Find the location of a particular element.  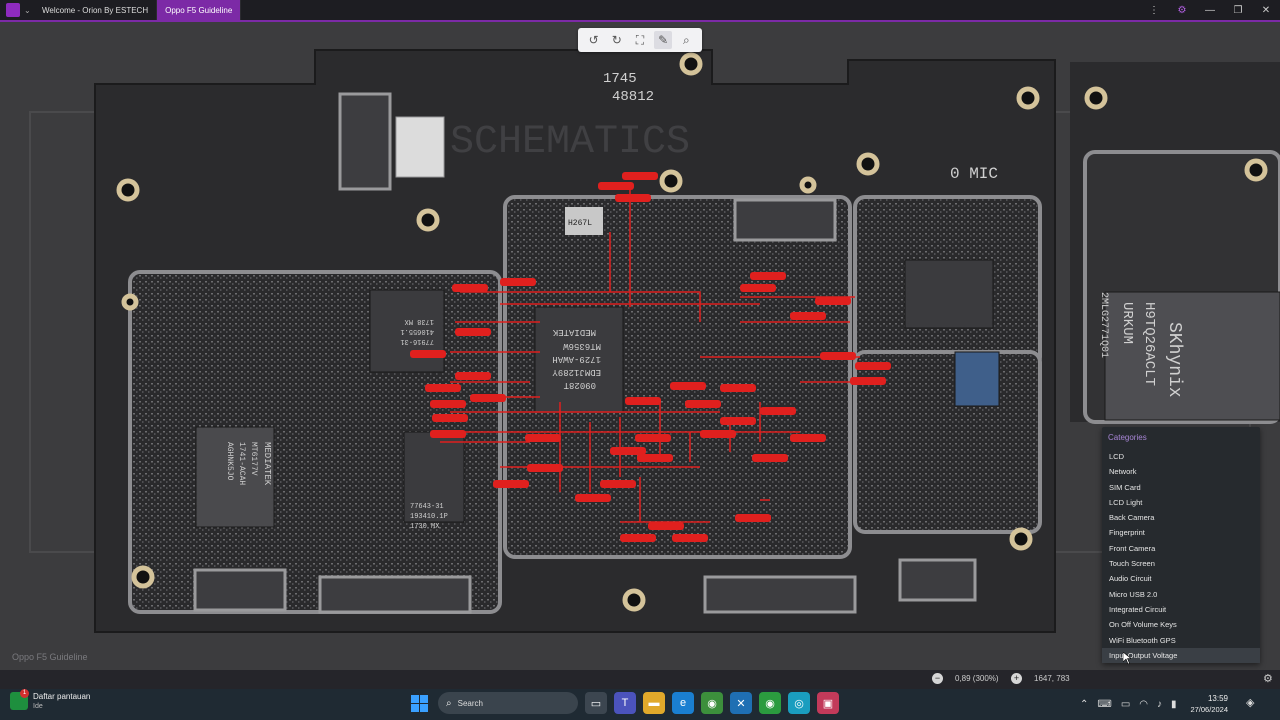

category-touch-screen: Touch Screen is located at coordinates (1181, 563).